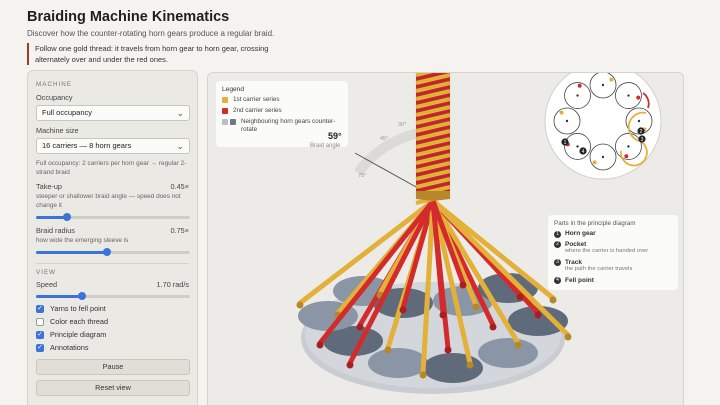 The width and height of the screenshot is (720, 405). What do you see at coordinates (69, 347) in the screenshot?
I see `checkbox-label: Annotations` at bounding box center [69, 347].